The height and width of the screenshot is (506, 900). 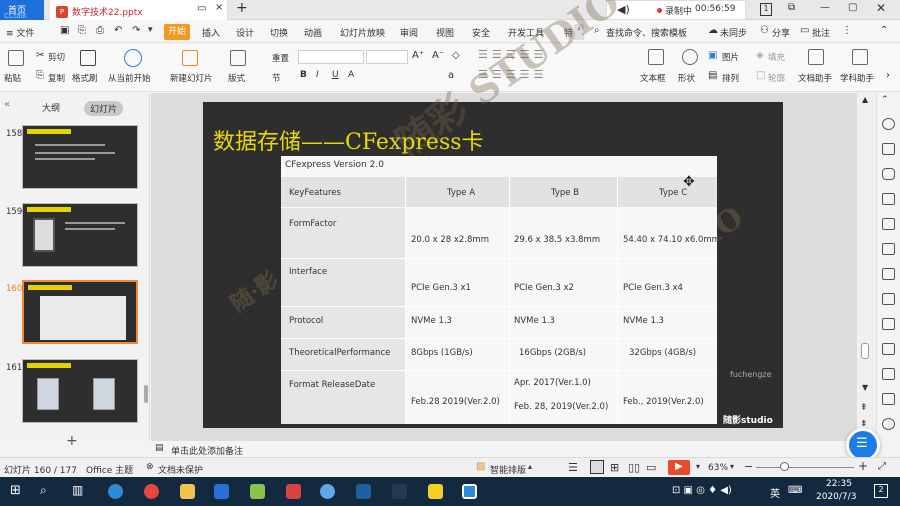 What do you see at coordinates (211, 32) in the screenshot?
I see `tab-insert: 插入` at bounding box center [211, 32].